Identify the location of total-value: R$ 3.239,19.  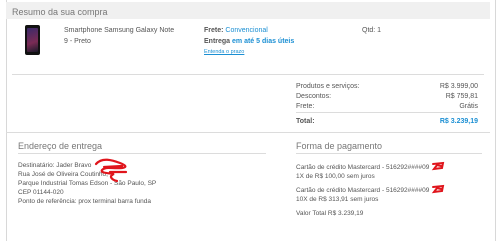
(458, 121).